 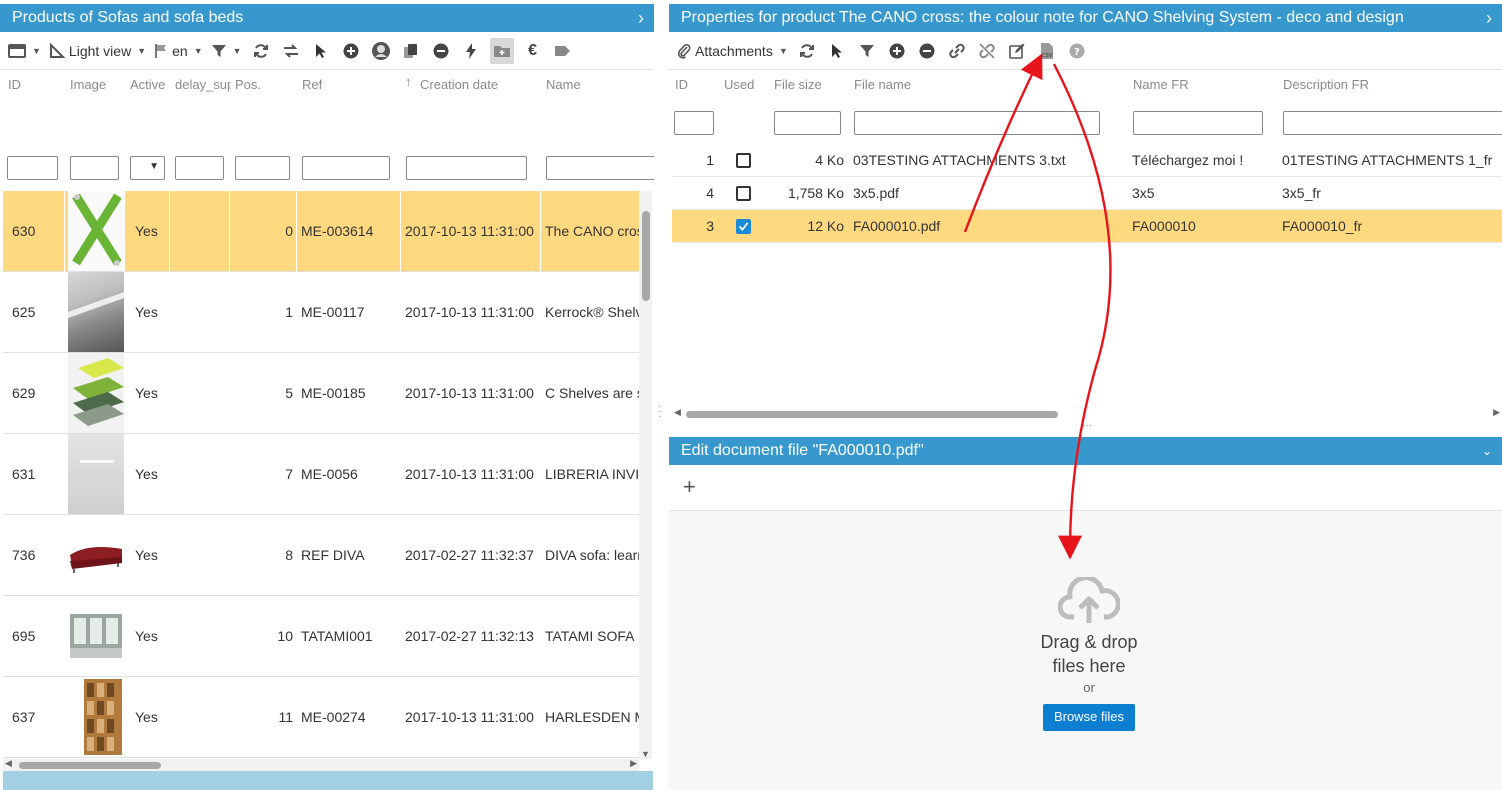 What do you see at coordinates (203, 84) in the screenshot?
I see `col-header-delay: delay_sup` at bounding box center [203, 84].